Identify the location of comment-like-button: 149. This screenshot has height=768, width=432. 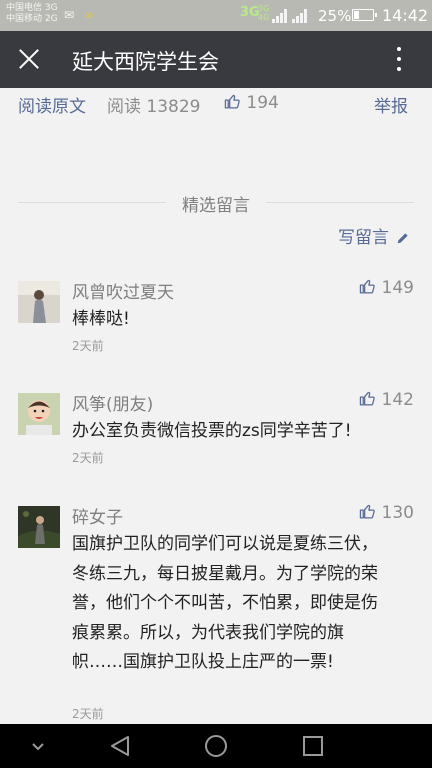
(386, 288).